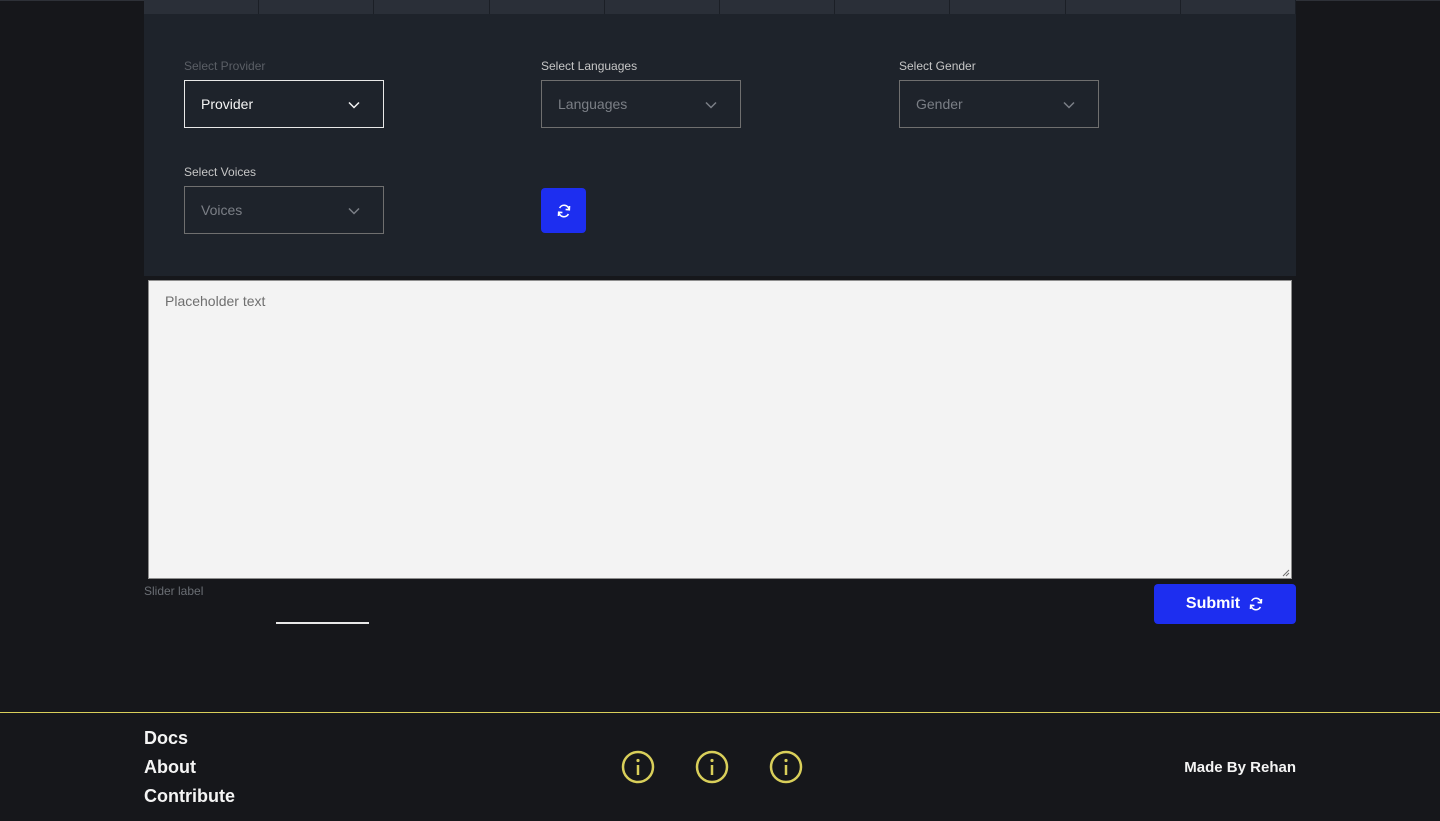  What do you see at coordinates (227, 104) in the screenshot?
I see `provider-value: Provider` at bounding box center [227, 104].